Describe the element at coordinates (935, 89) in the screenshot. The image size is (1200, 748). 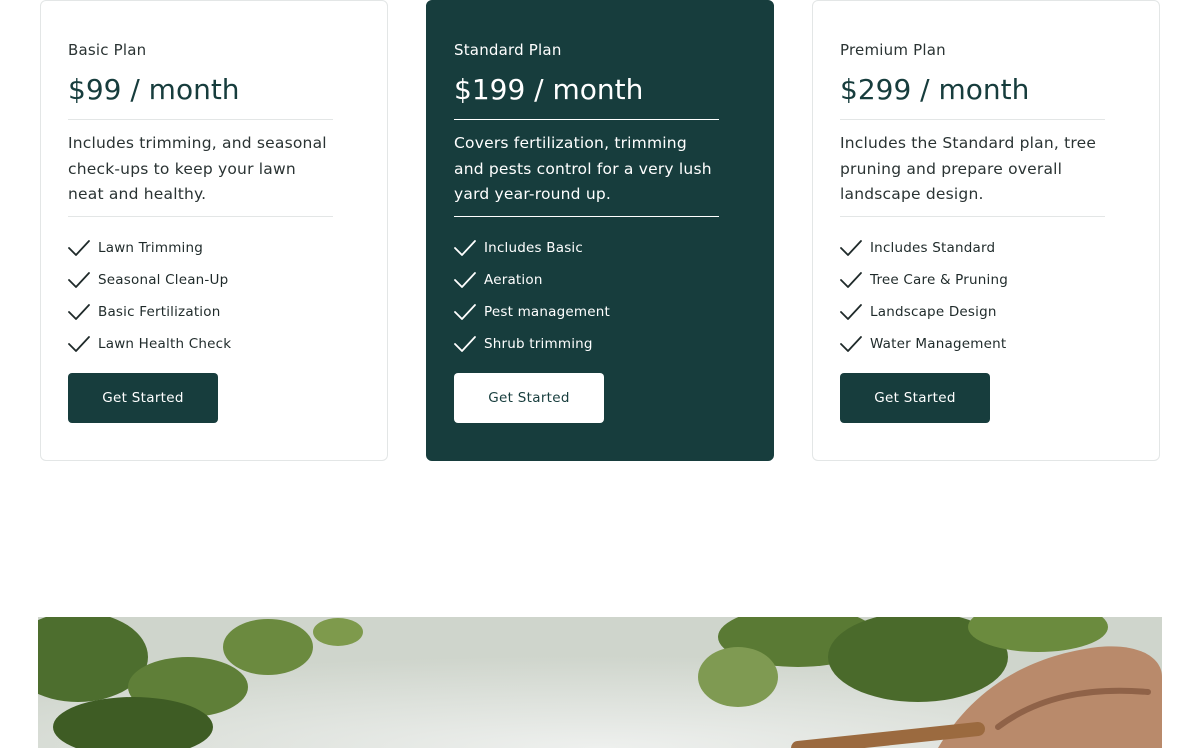
I see `plan-price: $299 / month` at that location.